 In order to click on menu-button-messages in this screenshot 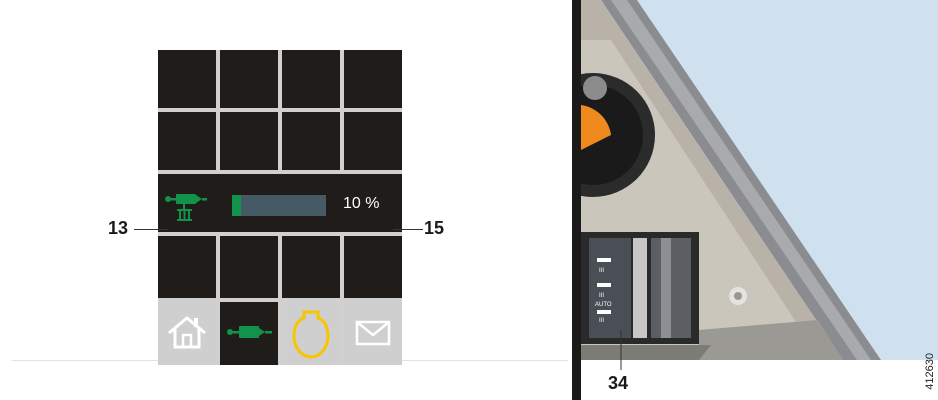, I will do `click(373, 333)`.